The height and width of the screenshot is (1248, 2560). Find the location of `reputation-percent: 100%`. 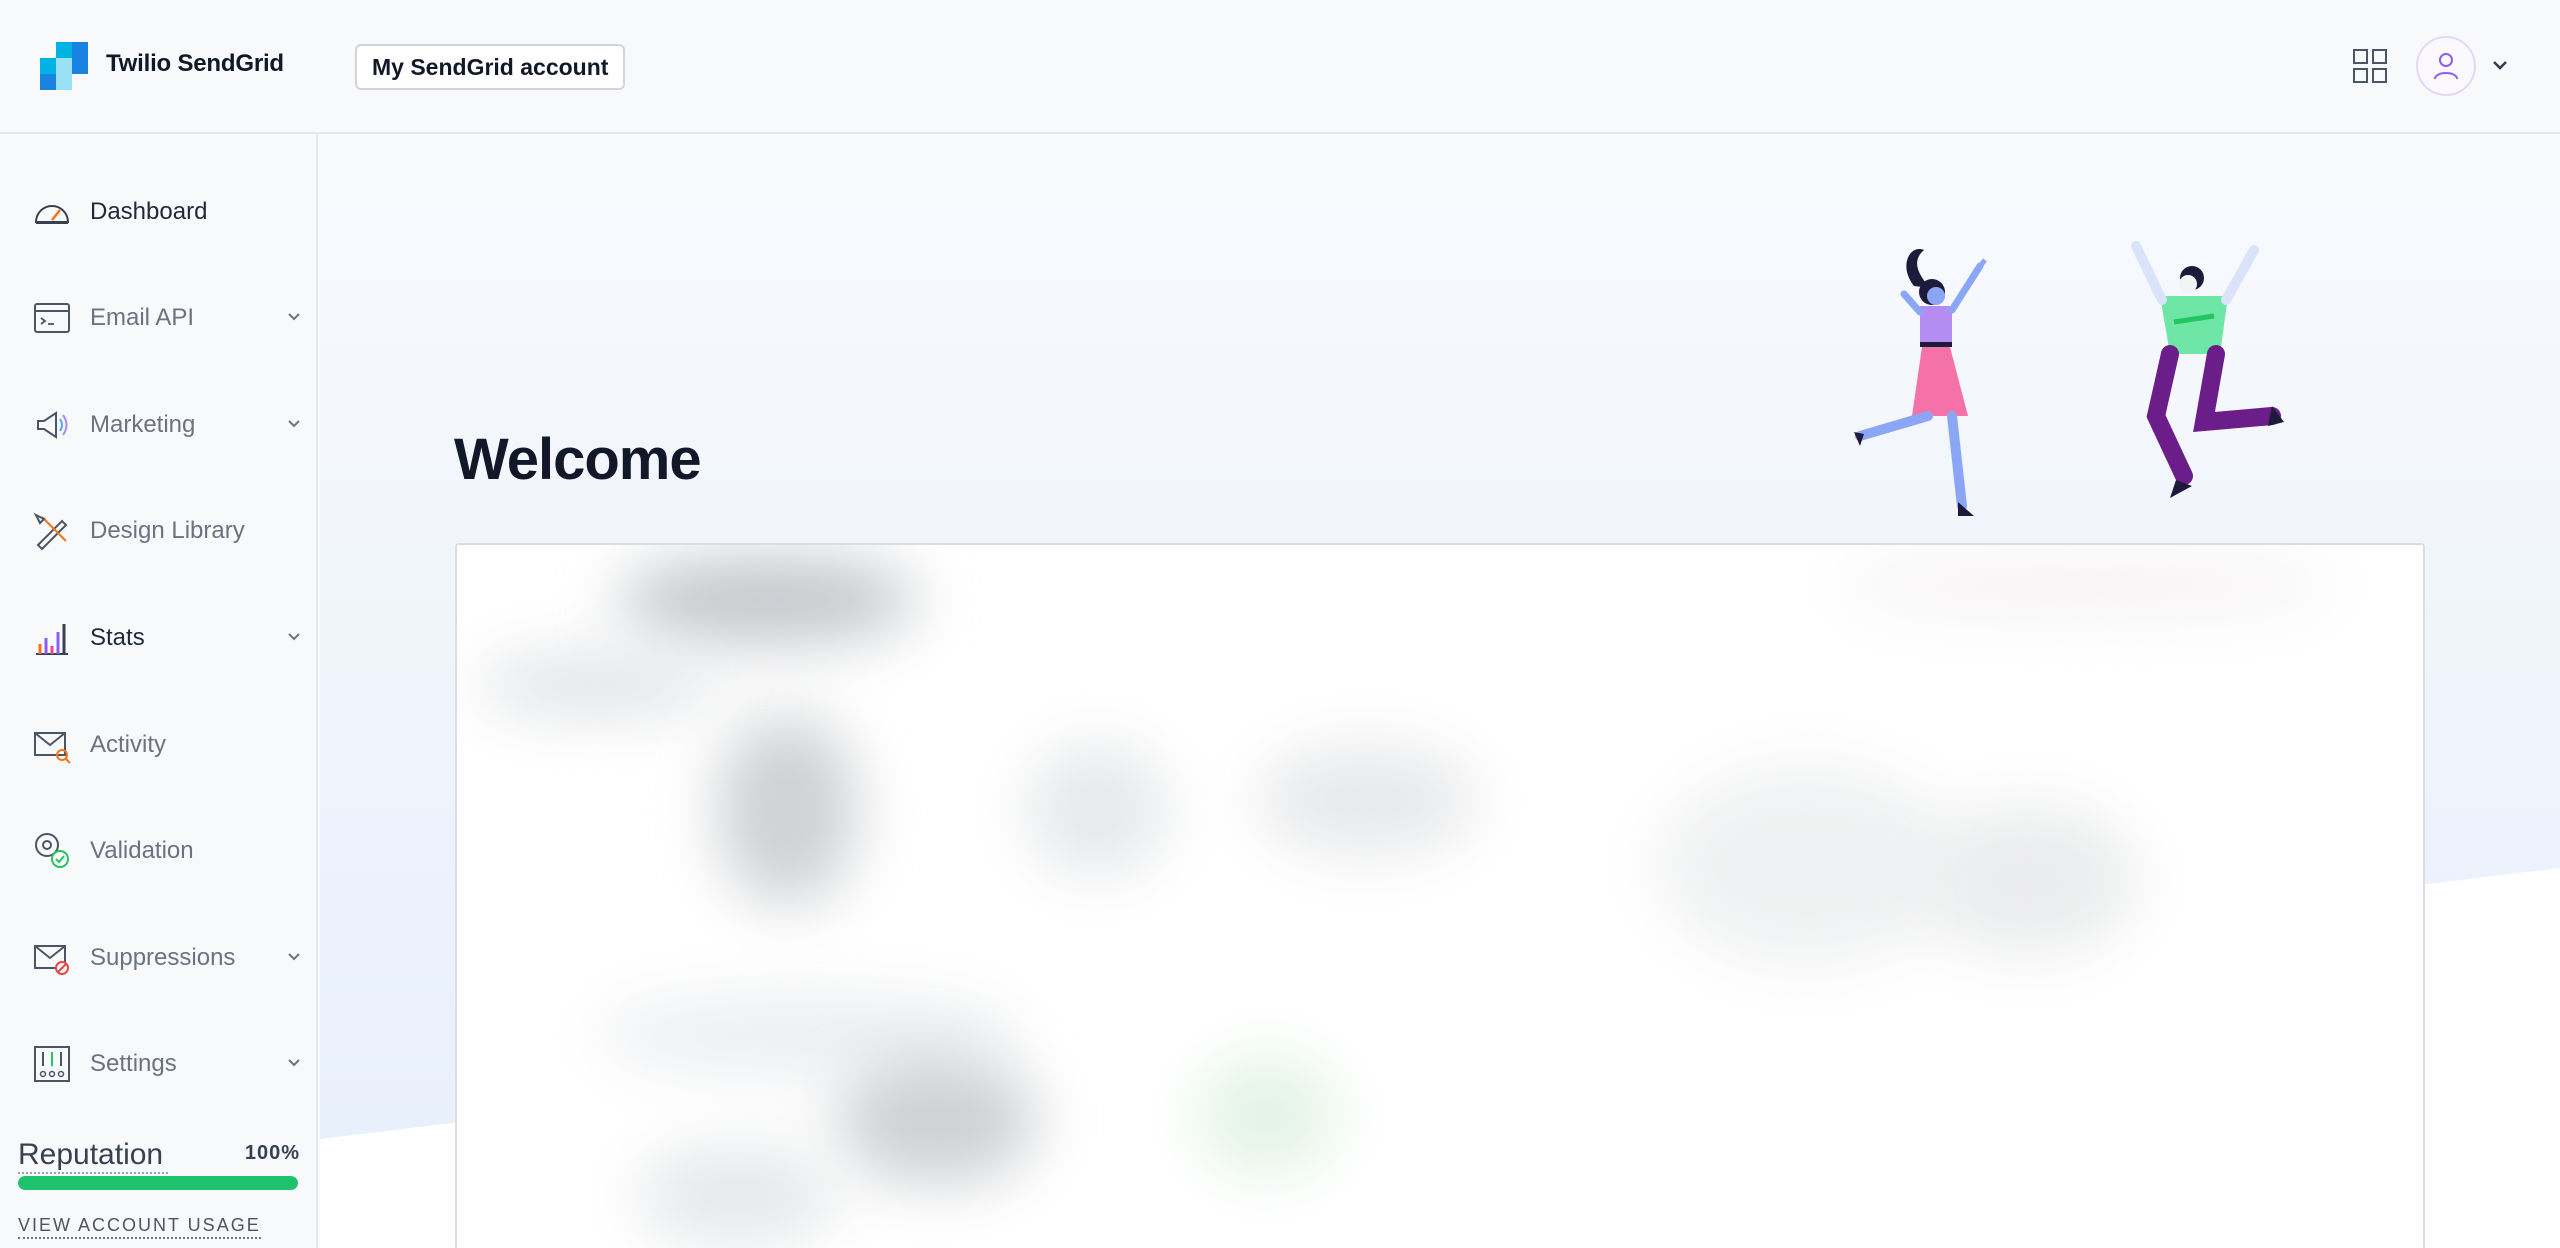

reputation-percent: 100% is located at coordinates (272, 1153).